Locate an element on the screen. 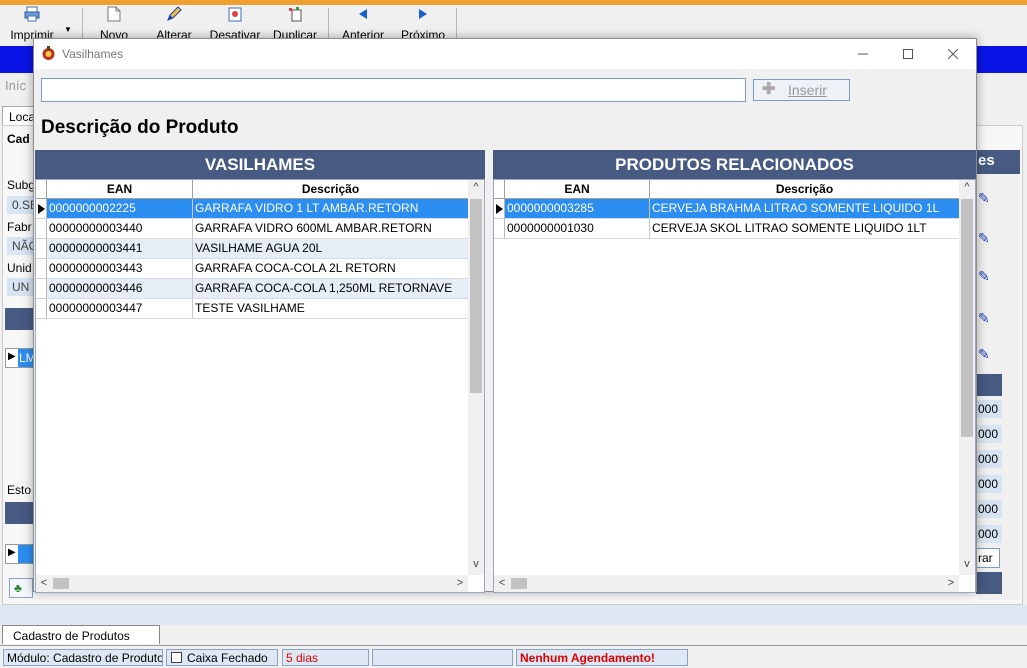 The width and height of the screenshot is (1027, 668). background-right-header: es is located at coordinates (998, 162).